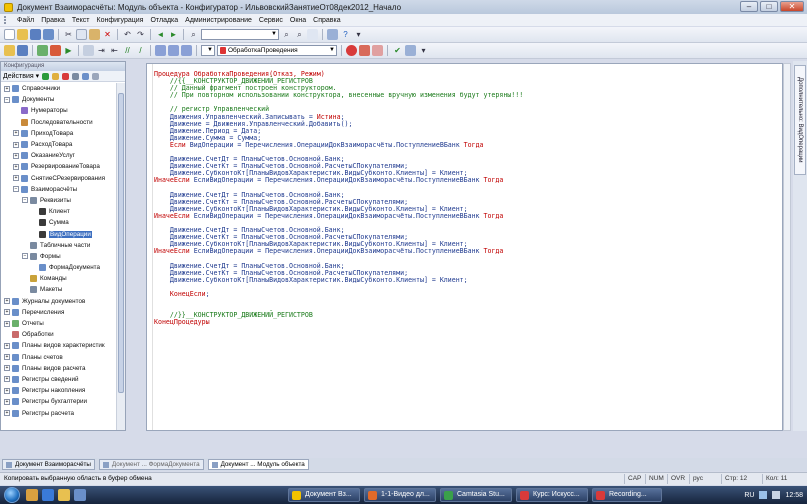 This screenshot has height=504, width=807. What do you see at coordinates (107, 34) in the screenshot?
I see `delete-icon: ✕` at bounding box center [107, 34].